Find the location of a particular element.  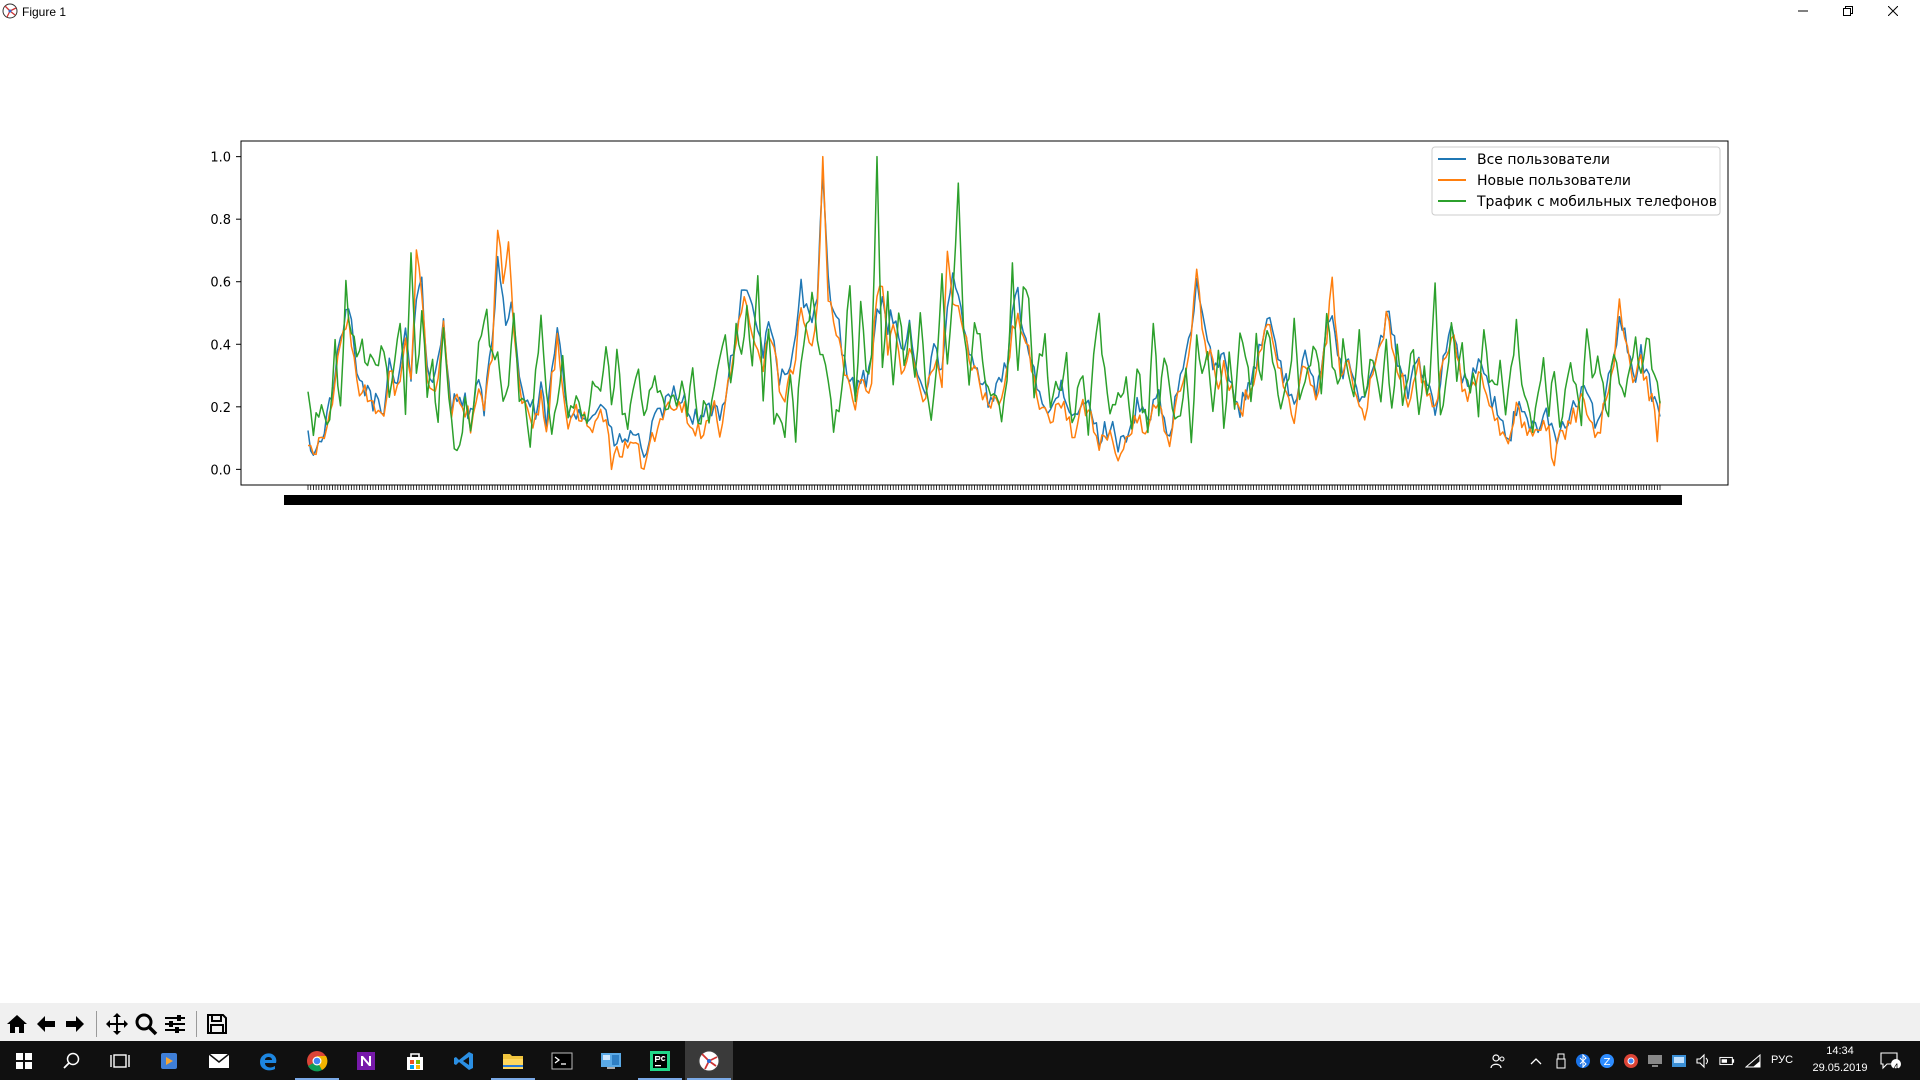

configure-subplots-button is located at coordinates (175, 1024).